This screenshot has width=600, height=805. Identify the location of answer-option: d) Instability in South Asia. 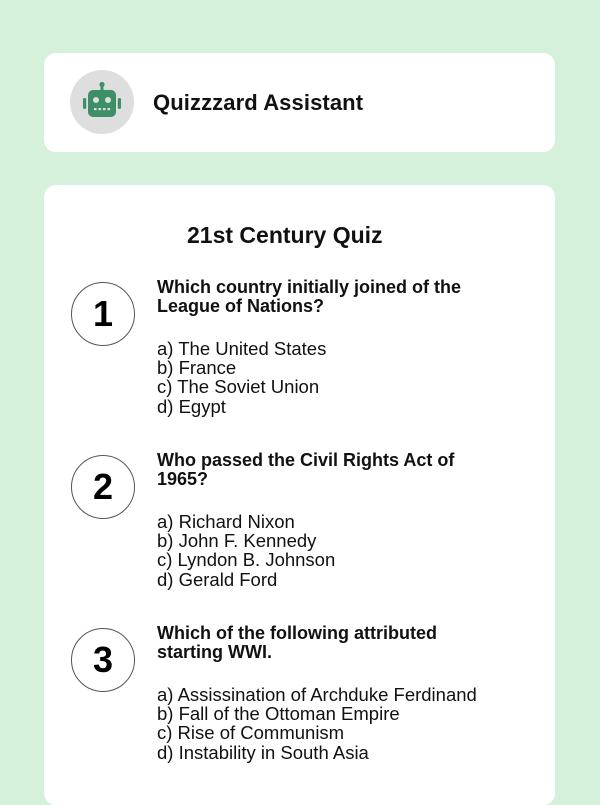
(263, 752).